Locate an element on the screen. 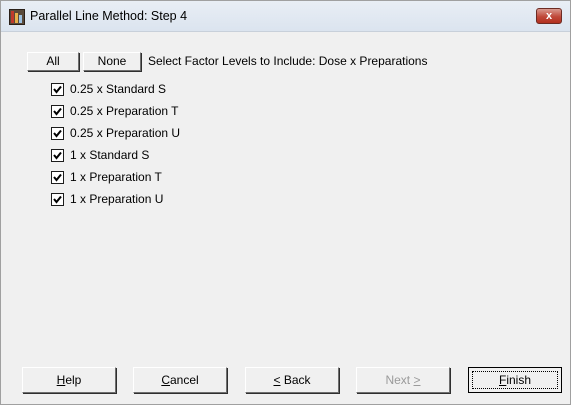  close-icon: x is located at coordinates (549, 16).